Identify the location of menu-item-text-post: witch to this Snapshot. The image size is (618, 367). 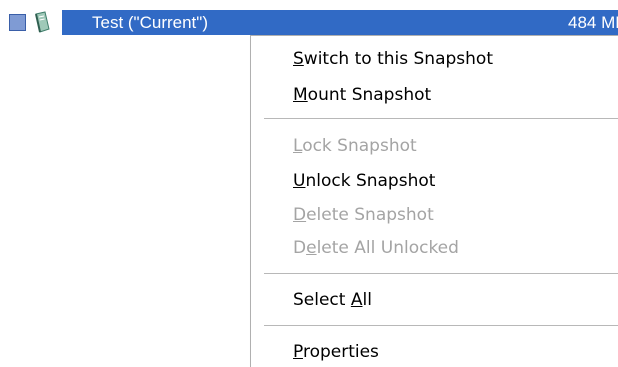
(398, 59).